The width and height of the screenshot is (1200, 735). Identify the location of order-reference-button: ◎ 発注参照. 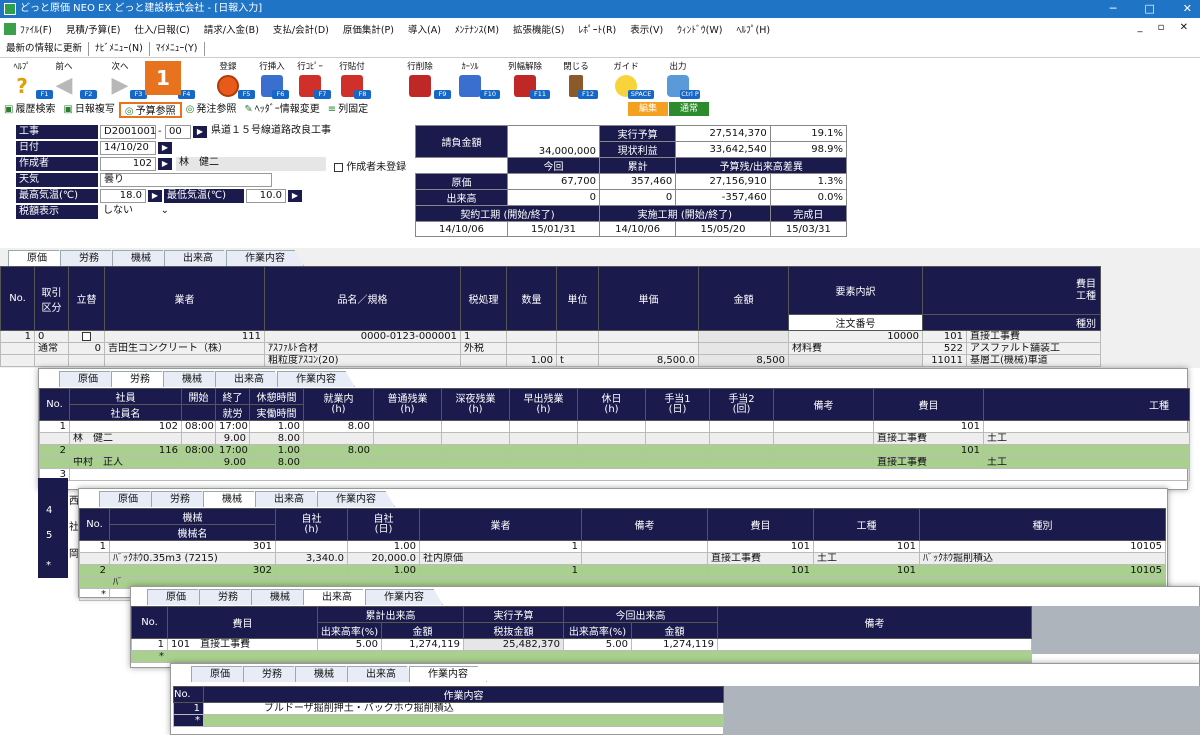
(211, 110).